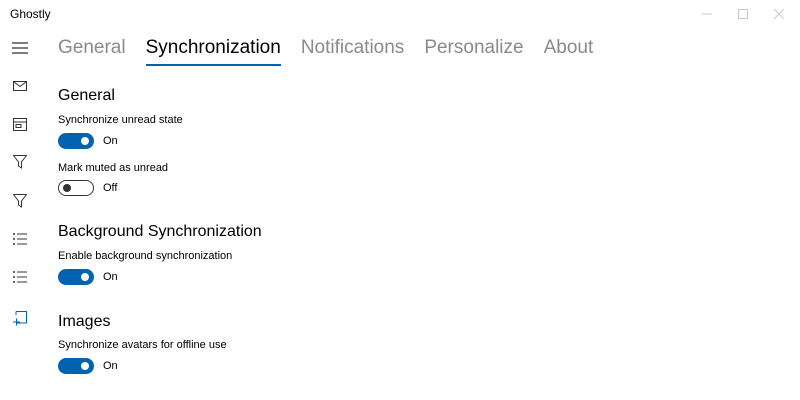 Image resolution: width=800 pixels, height=400 pixels. Describe the element at coordinates (145, 256) in the screenshot. I see `setting-label-background-sync: Enable background synchronization` at that location.